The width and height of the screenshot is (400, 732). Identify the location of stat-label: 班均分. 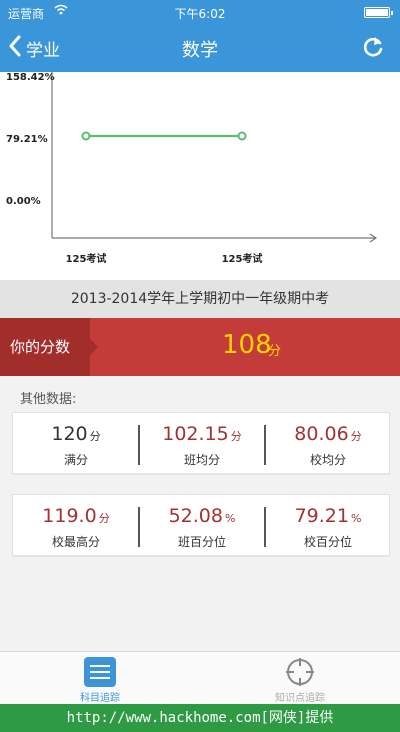
(201, 460).